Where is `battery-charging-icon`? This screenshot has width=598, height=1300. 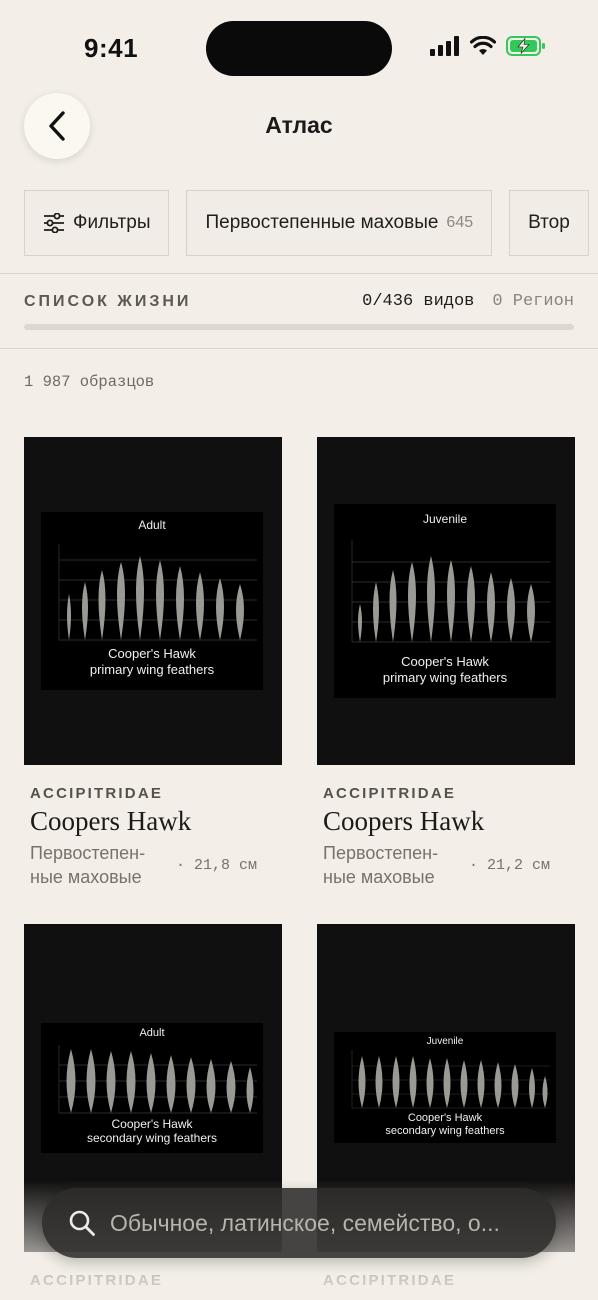 battery-charging-icon is located at coordinates (525, 46).